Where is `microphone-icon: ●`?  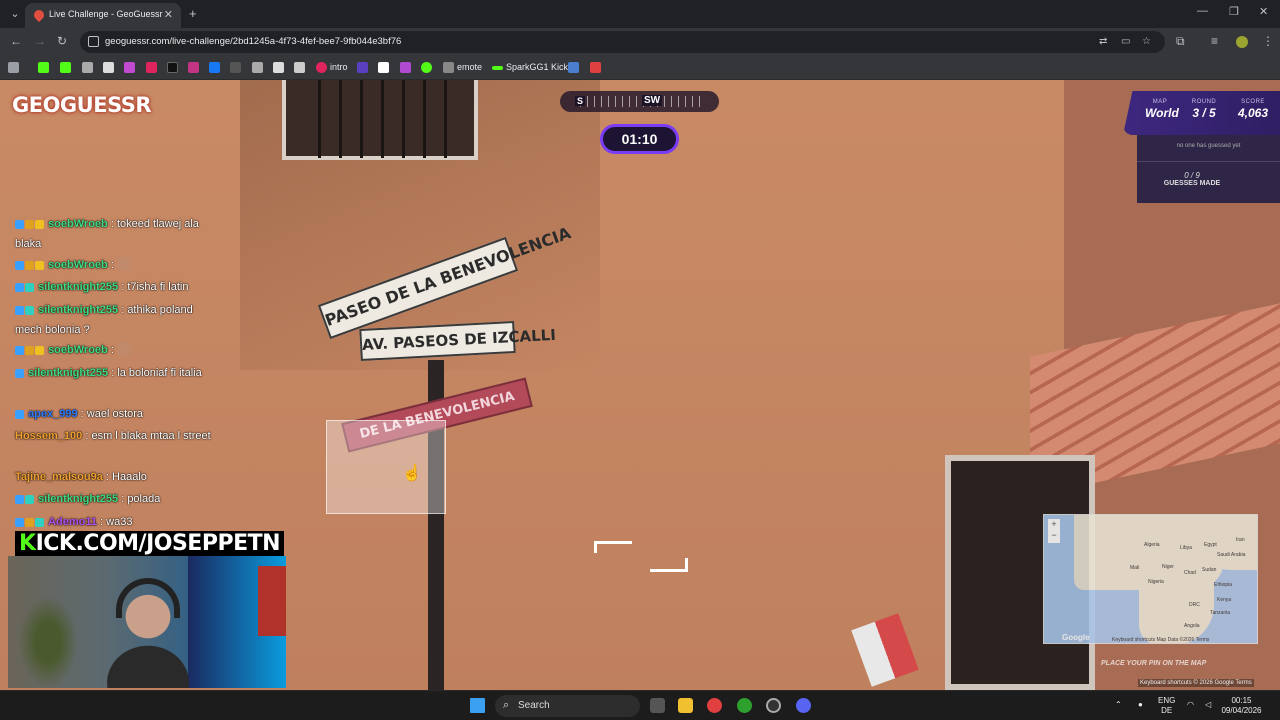 microphone-icon: ● is located at coordinates (1140, 705).